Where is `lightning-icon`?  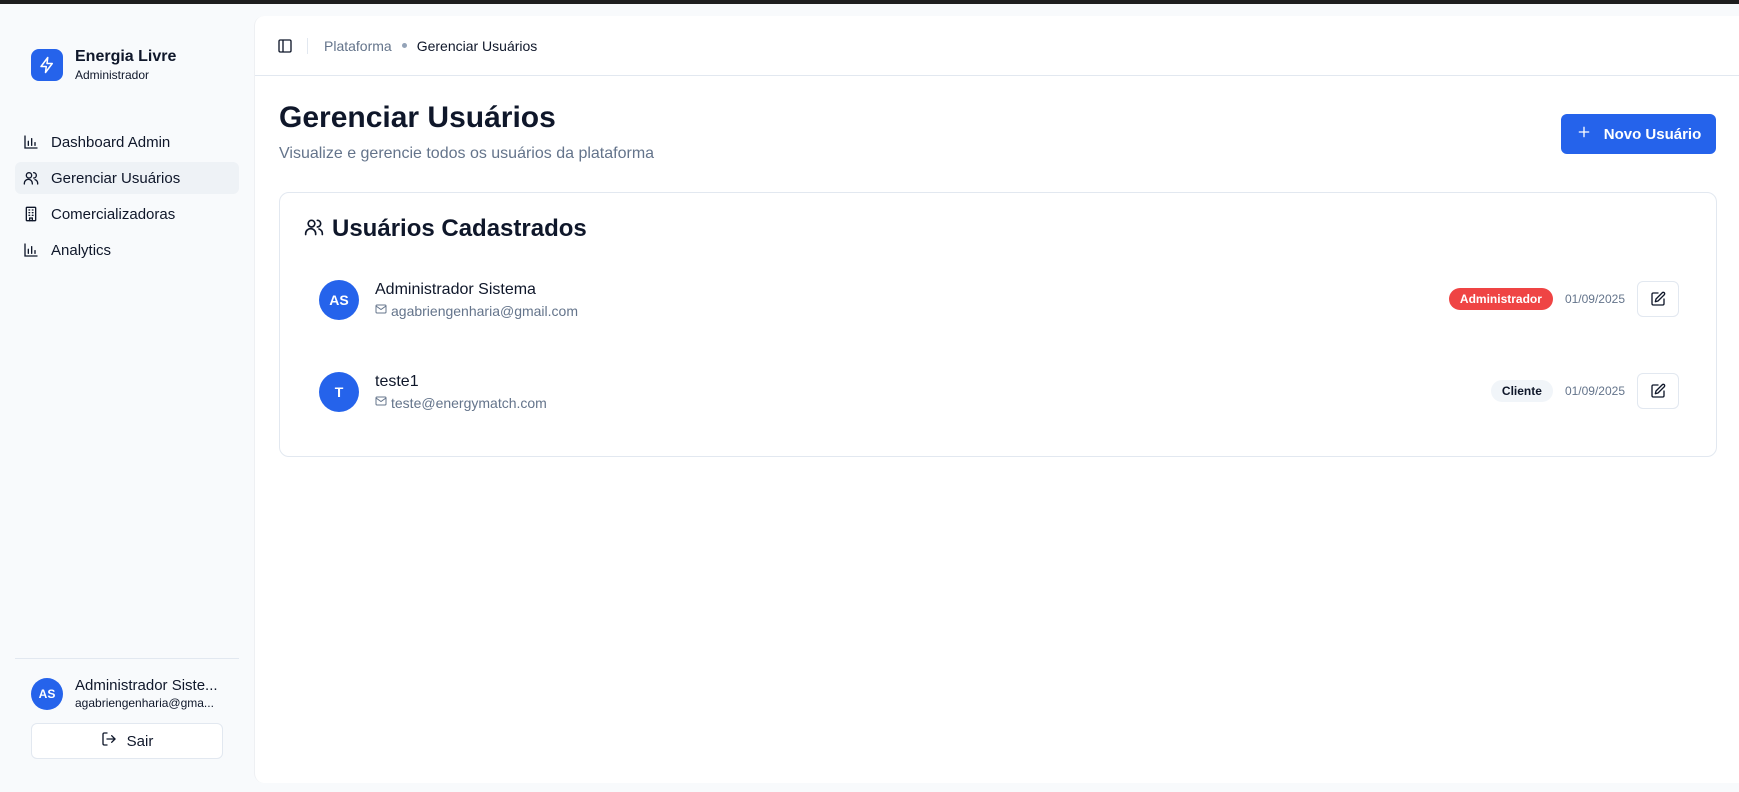 lightning-icon is located at coordinates (47, 65).